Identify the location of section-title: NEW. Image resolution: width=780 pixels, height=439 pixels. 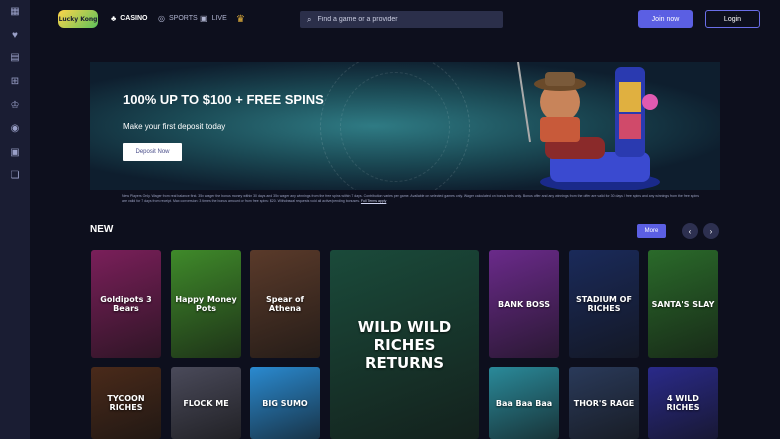
(102, 229).